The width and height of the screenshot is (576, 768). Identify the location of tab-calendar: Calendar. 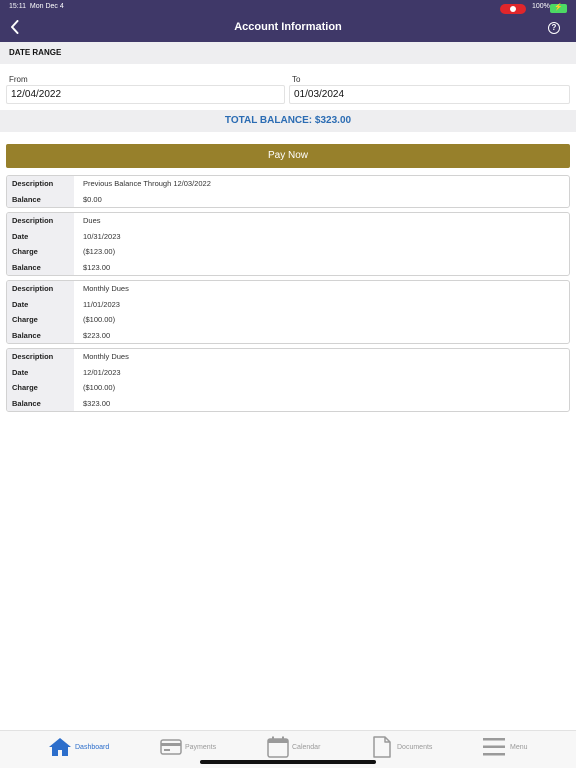
(293, 747).